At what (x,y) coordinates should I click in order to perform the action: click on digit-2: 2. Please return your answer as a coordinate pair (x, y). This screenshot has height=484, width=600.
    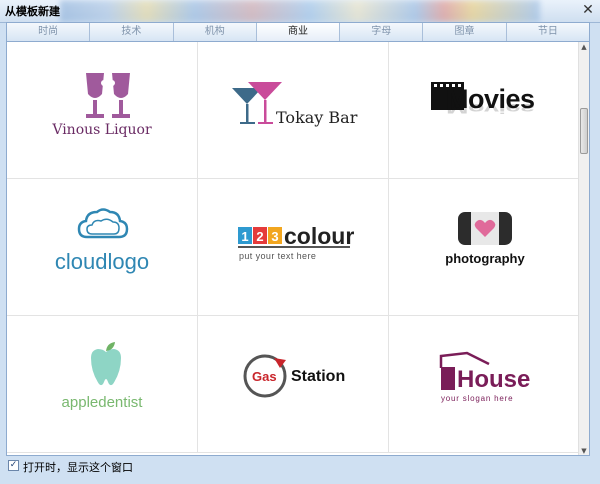
    Looking at the image, I should click on (259, 236).